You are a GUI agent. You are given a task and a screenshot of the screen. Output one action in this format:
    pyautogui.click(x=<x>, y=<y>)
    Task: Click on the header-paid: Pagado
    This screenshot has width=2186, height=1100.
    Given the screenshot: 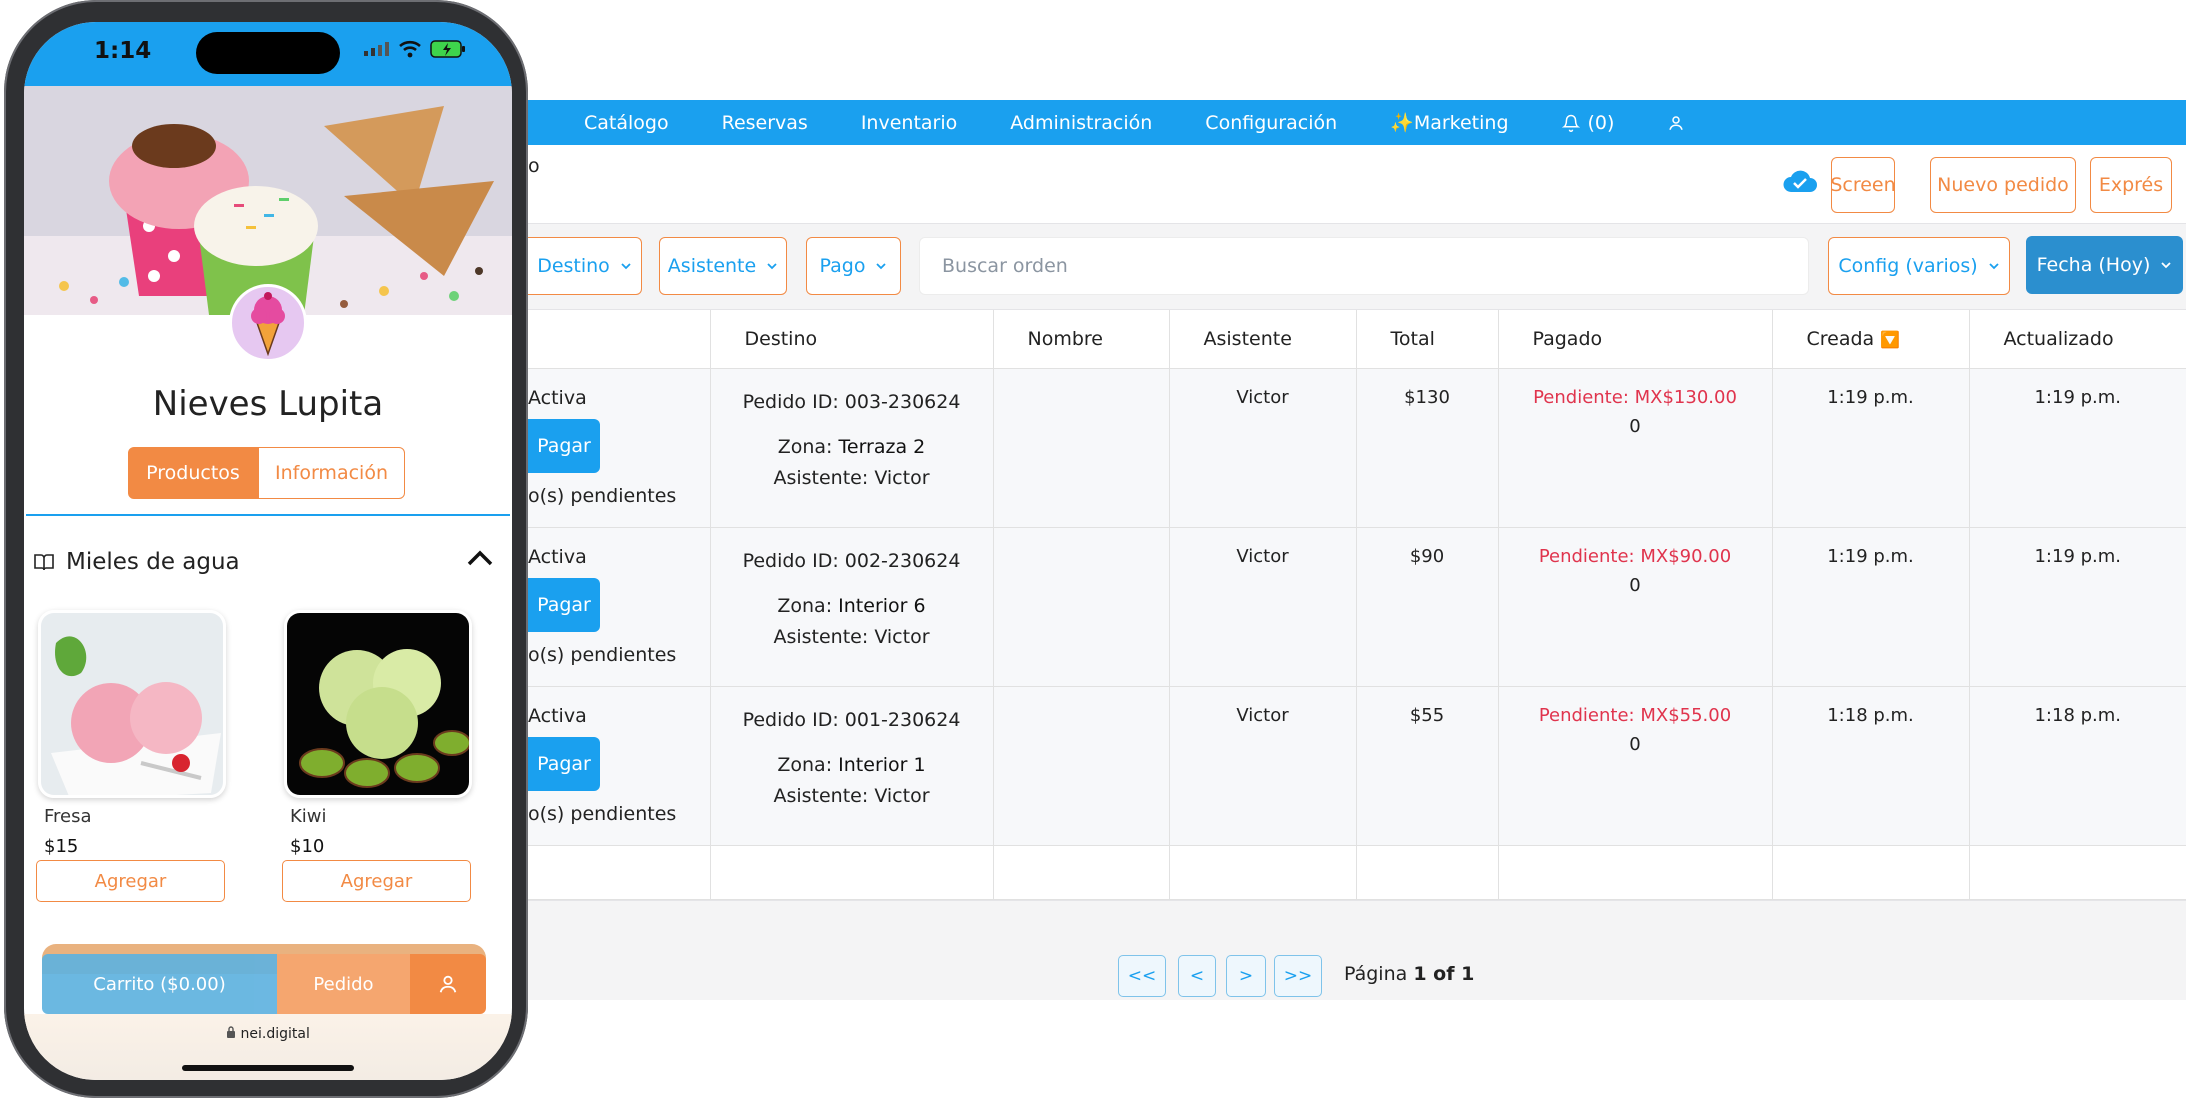 What is the action you would take?
    pyautogui.click(x=1635, y=339)
    